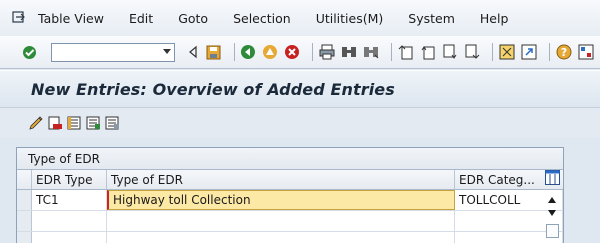 The image size is (600, 243). Describe the element at coordinates (192, 52) in the screenshot. I see `collapse-left-icon` at that location.